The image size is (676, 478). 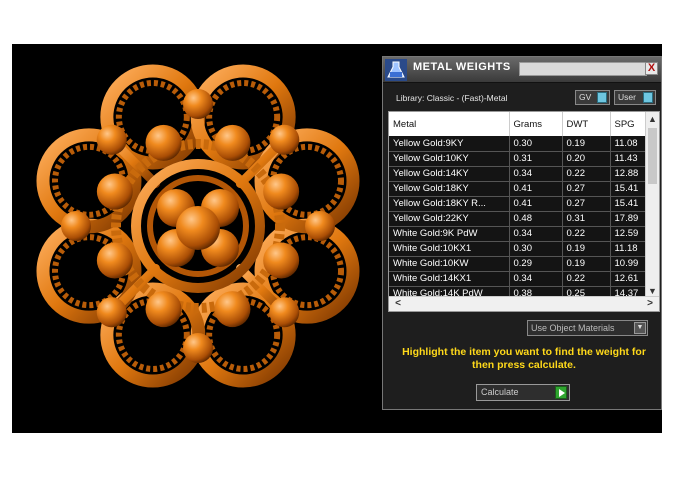 I want to click on dropdown-value: Use Object Materials, so click(x=573, y=328).